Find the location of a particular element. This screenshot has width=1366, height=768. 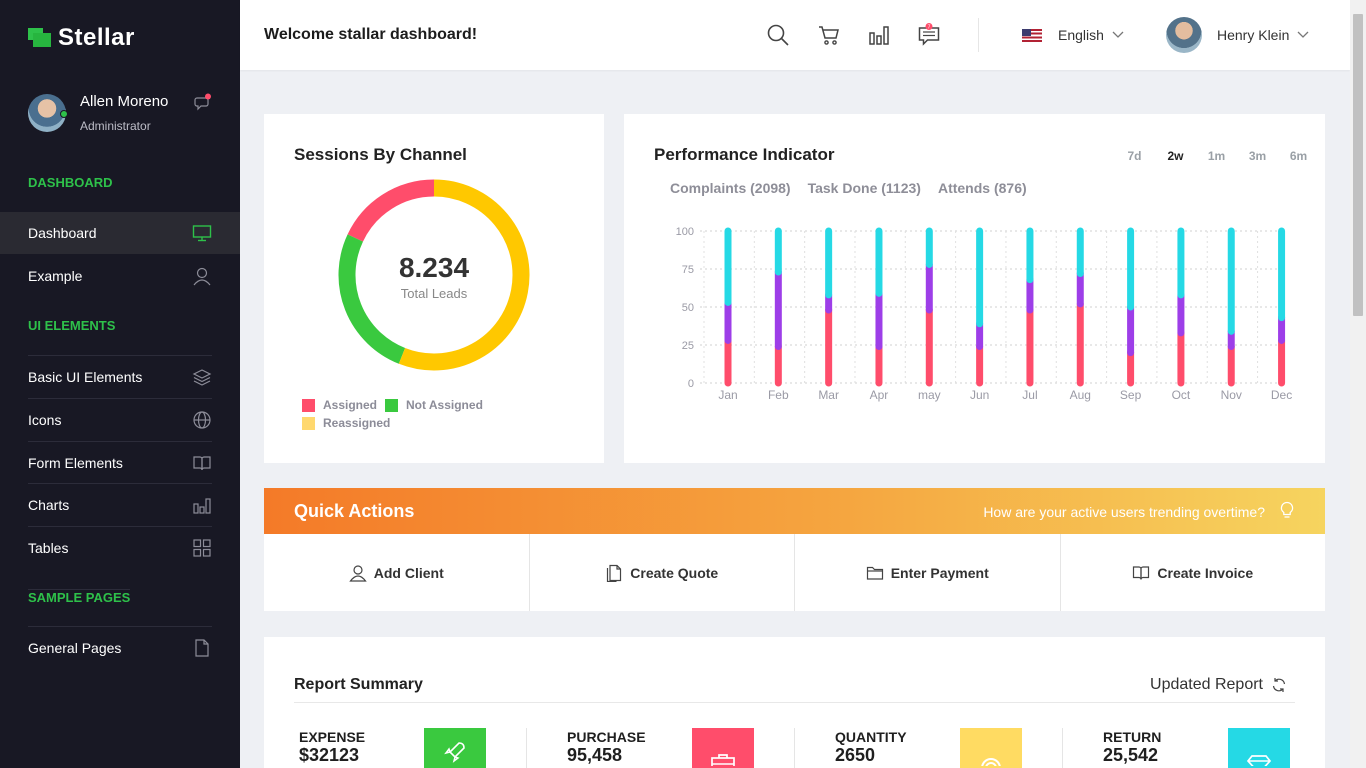

section-dashboard: DASHBOARD is located at coordinates (70, 182).